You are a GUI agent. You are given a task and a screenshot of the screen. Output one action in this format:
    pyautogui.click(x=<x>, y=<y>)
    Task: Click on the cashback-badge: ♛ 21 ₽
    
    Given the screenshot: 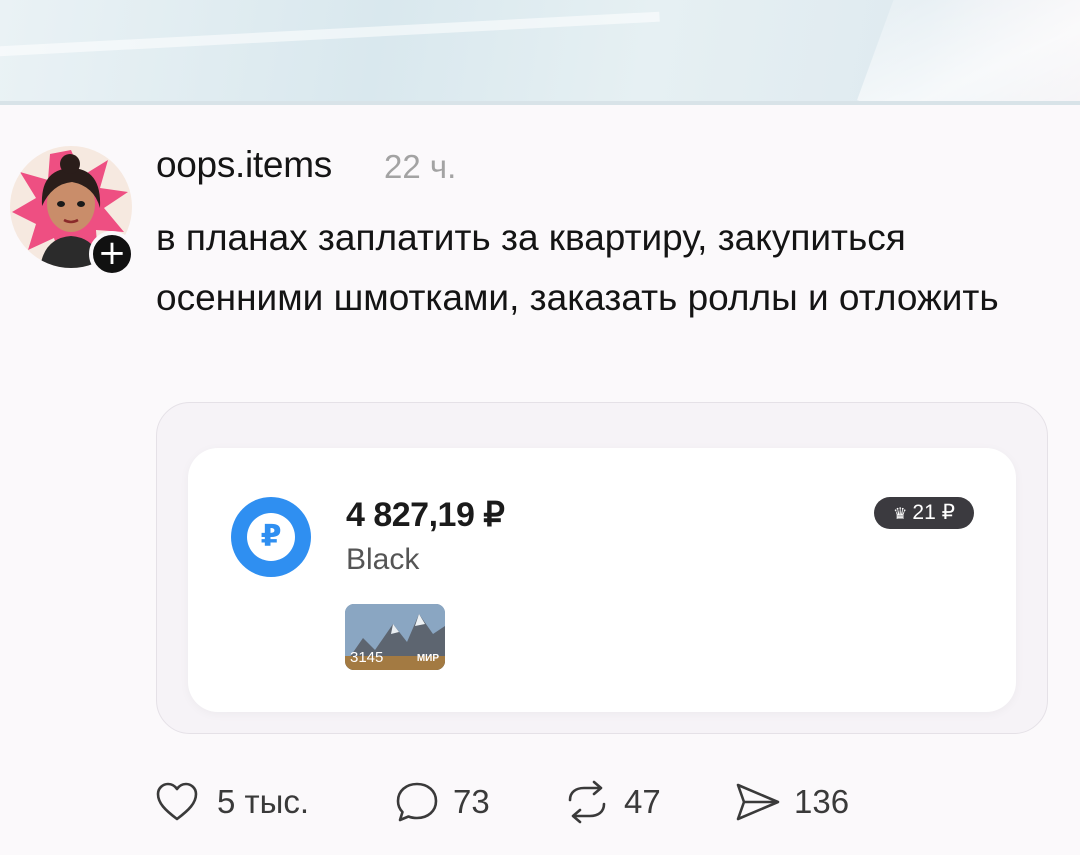 What is the action you would take?
    pyautogui.click(x=924, y=513)
    